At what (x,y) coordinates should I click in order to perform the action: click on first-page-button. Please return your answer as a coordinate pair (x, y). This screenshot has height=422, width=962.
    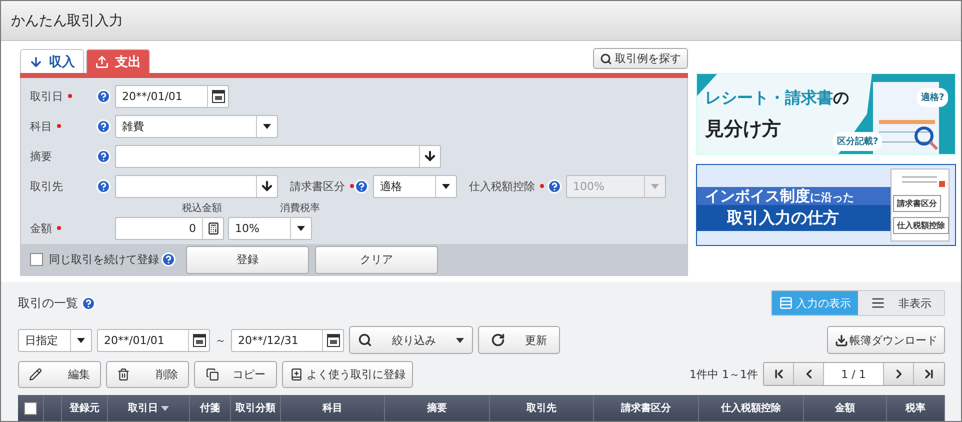
    Looking at the image, I should click on (779, 374).